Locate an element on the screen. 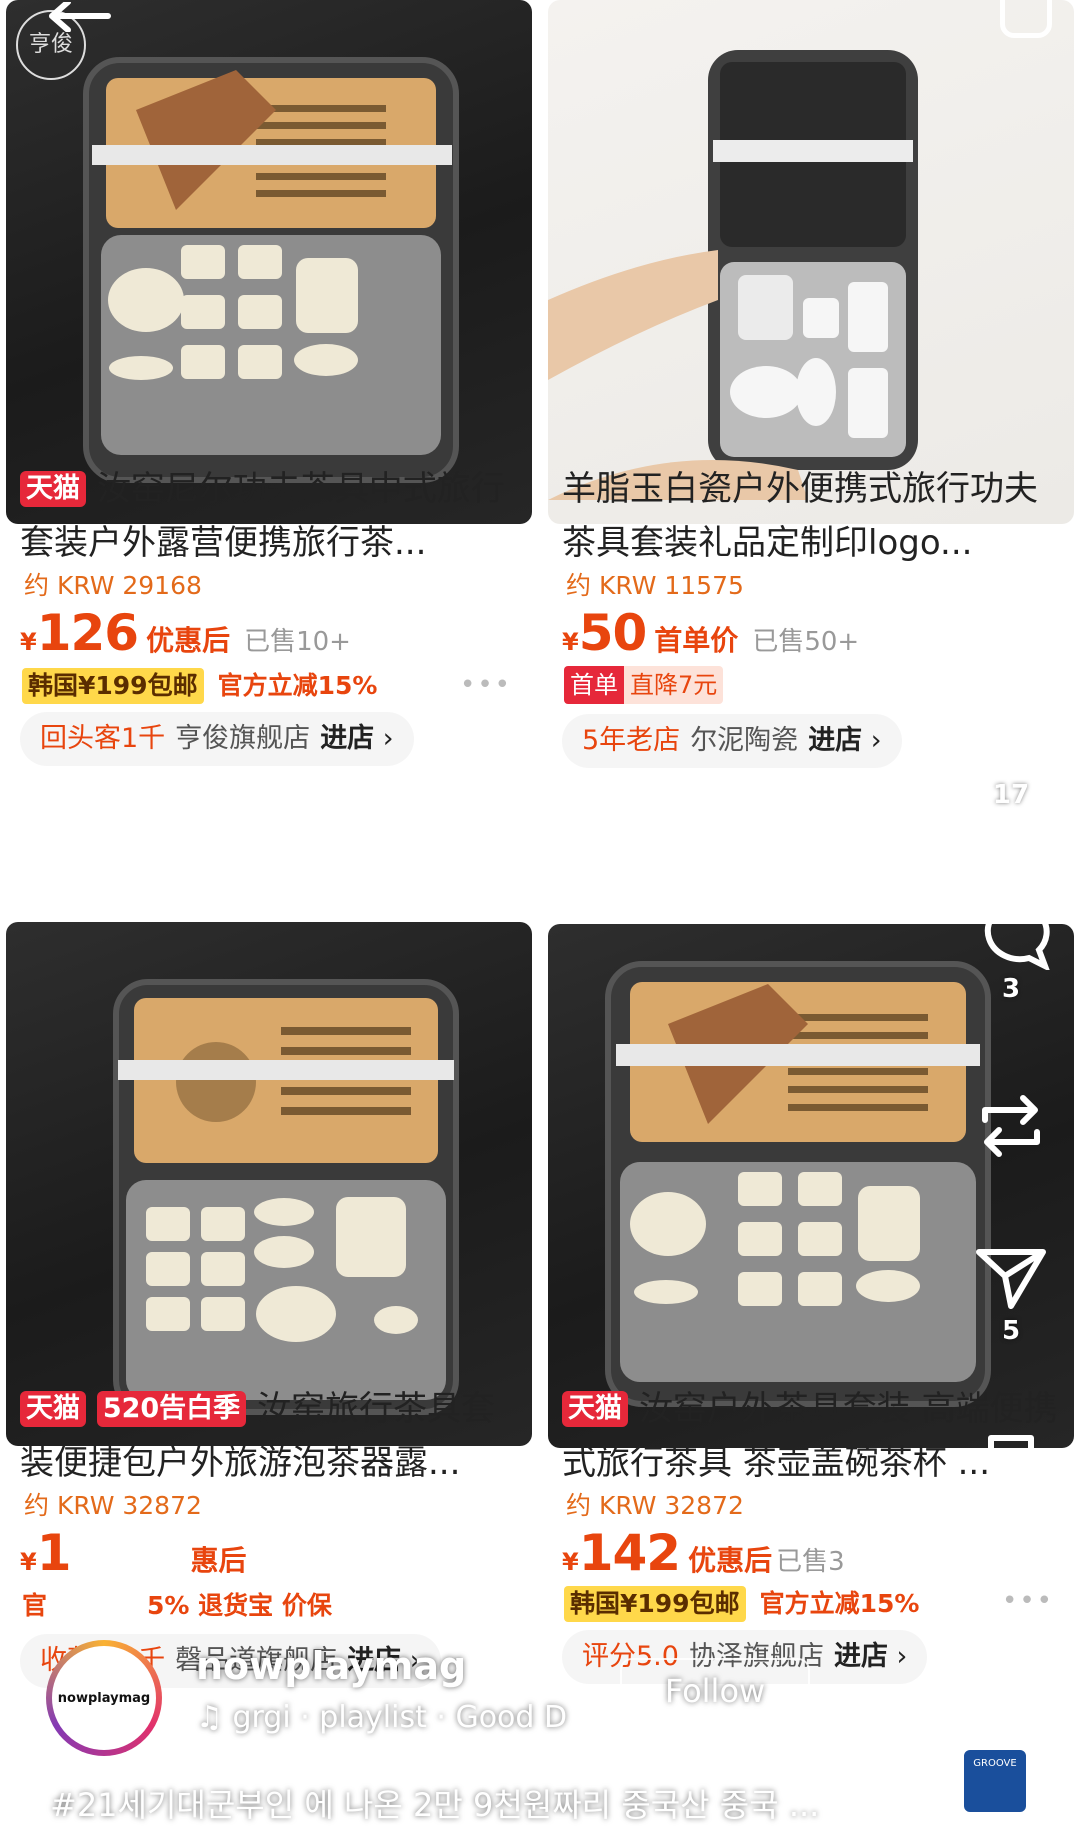 The height and width of the screenshot is (1830, 1080). promo-row: 首单 直降7元 is located at coordinates (644, 685).